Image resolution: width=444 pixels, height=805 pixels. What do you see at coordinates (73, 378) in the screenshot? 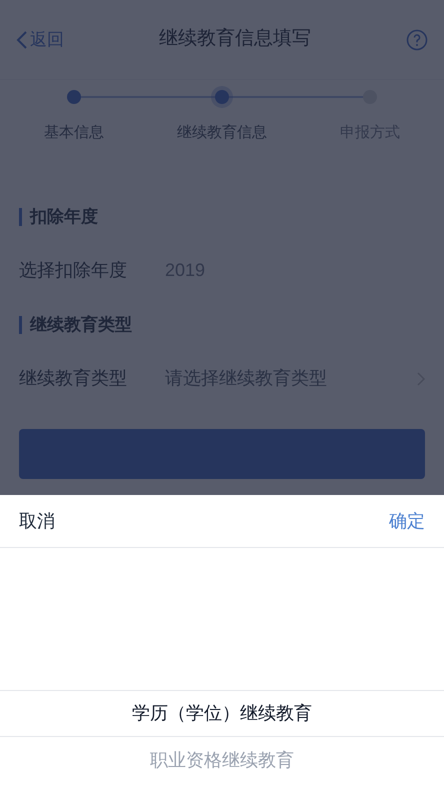
I see `field-label: 继续教育类型` at bounding box center [73, 378].